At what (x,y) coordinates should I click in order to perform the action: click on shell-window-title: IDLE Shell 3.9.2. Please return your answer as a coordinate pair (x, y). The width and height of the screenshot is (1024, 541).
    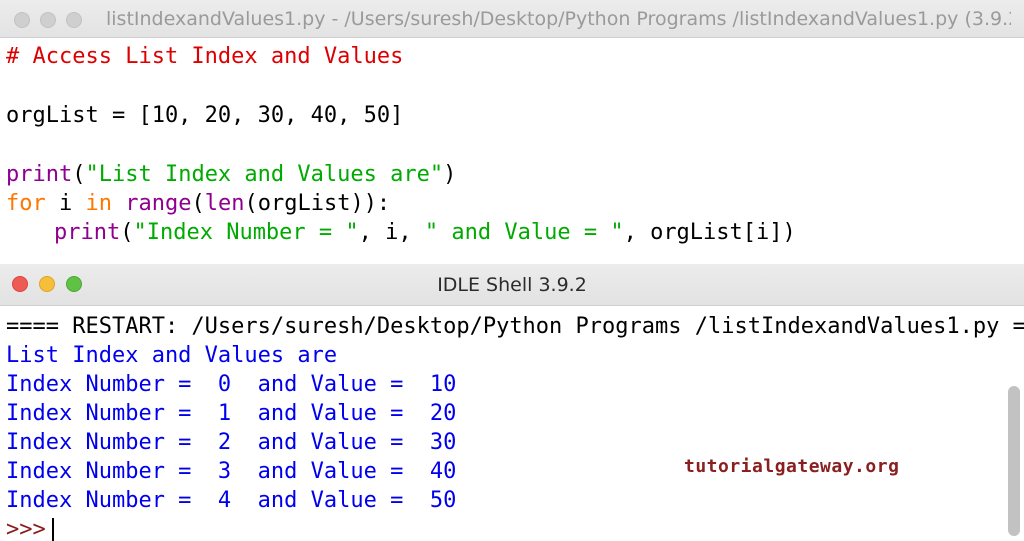
    Looking at the image, I should click on (512, 285).